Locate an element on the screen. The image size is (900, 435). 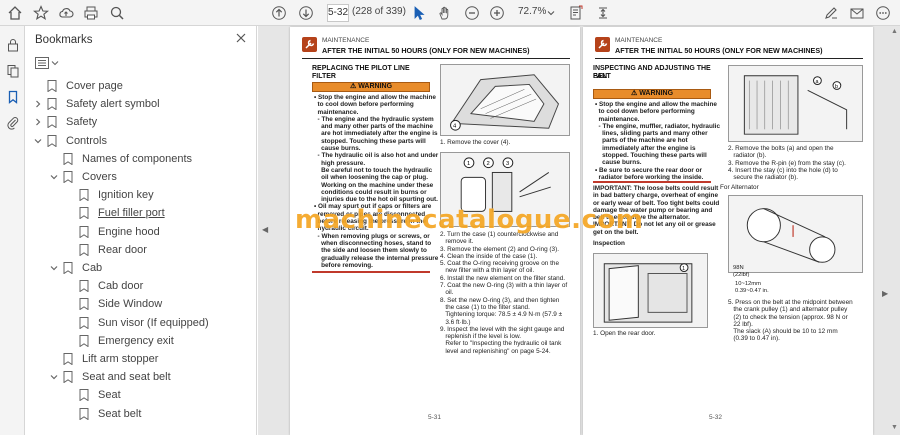
vertical-scrollbar: ▲ ▼ is located at coordinates (894, 230).